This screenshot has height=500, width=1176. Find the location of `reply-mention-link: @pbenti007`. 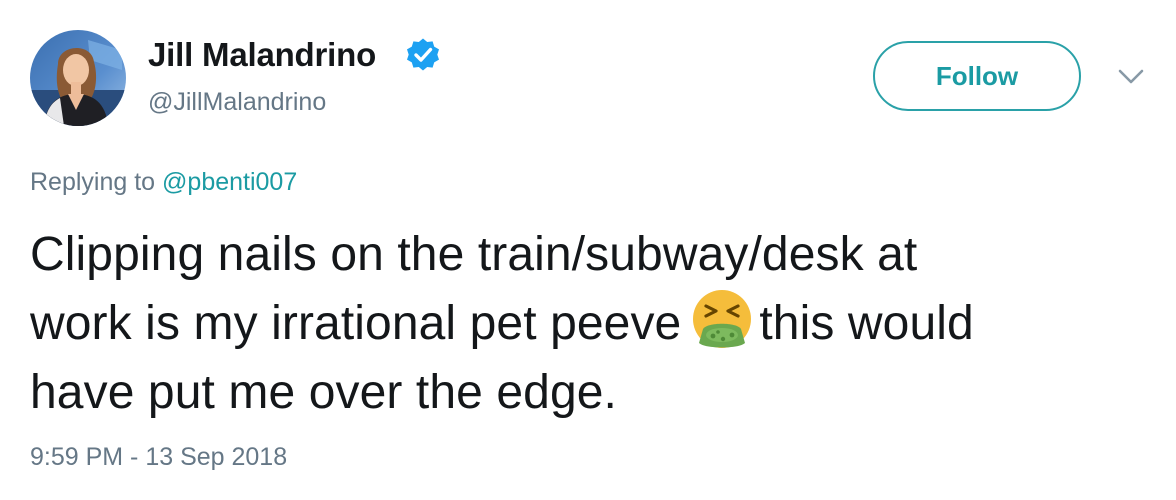

reply-mention-link: @pbenti007 is located at coordinates (229, 182).